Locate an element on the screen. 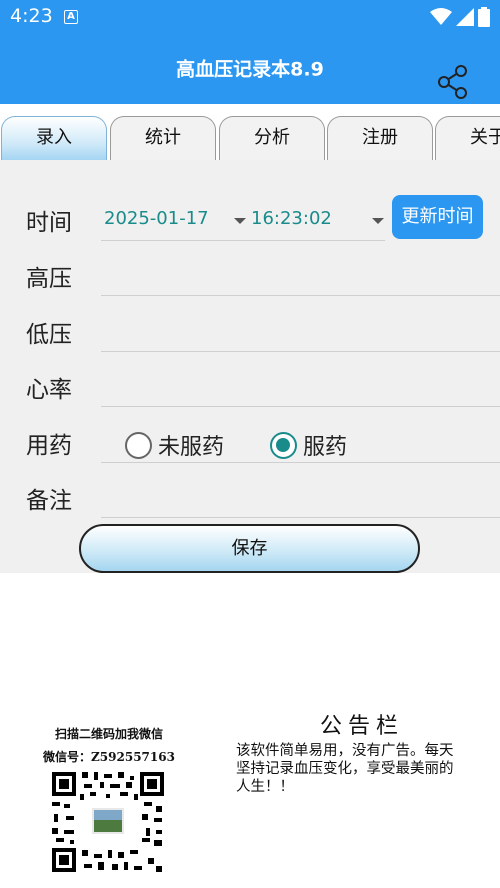 Image resolution: width=500 pixels, height=888 pixels. notice-text: 该软件简单易用，没有广告。每天坚持记录血压变化，享受最美丽的人生！！ is located at coordinates (345, 769).